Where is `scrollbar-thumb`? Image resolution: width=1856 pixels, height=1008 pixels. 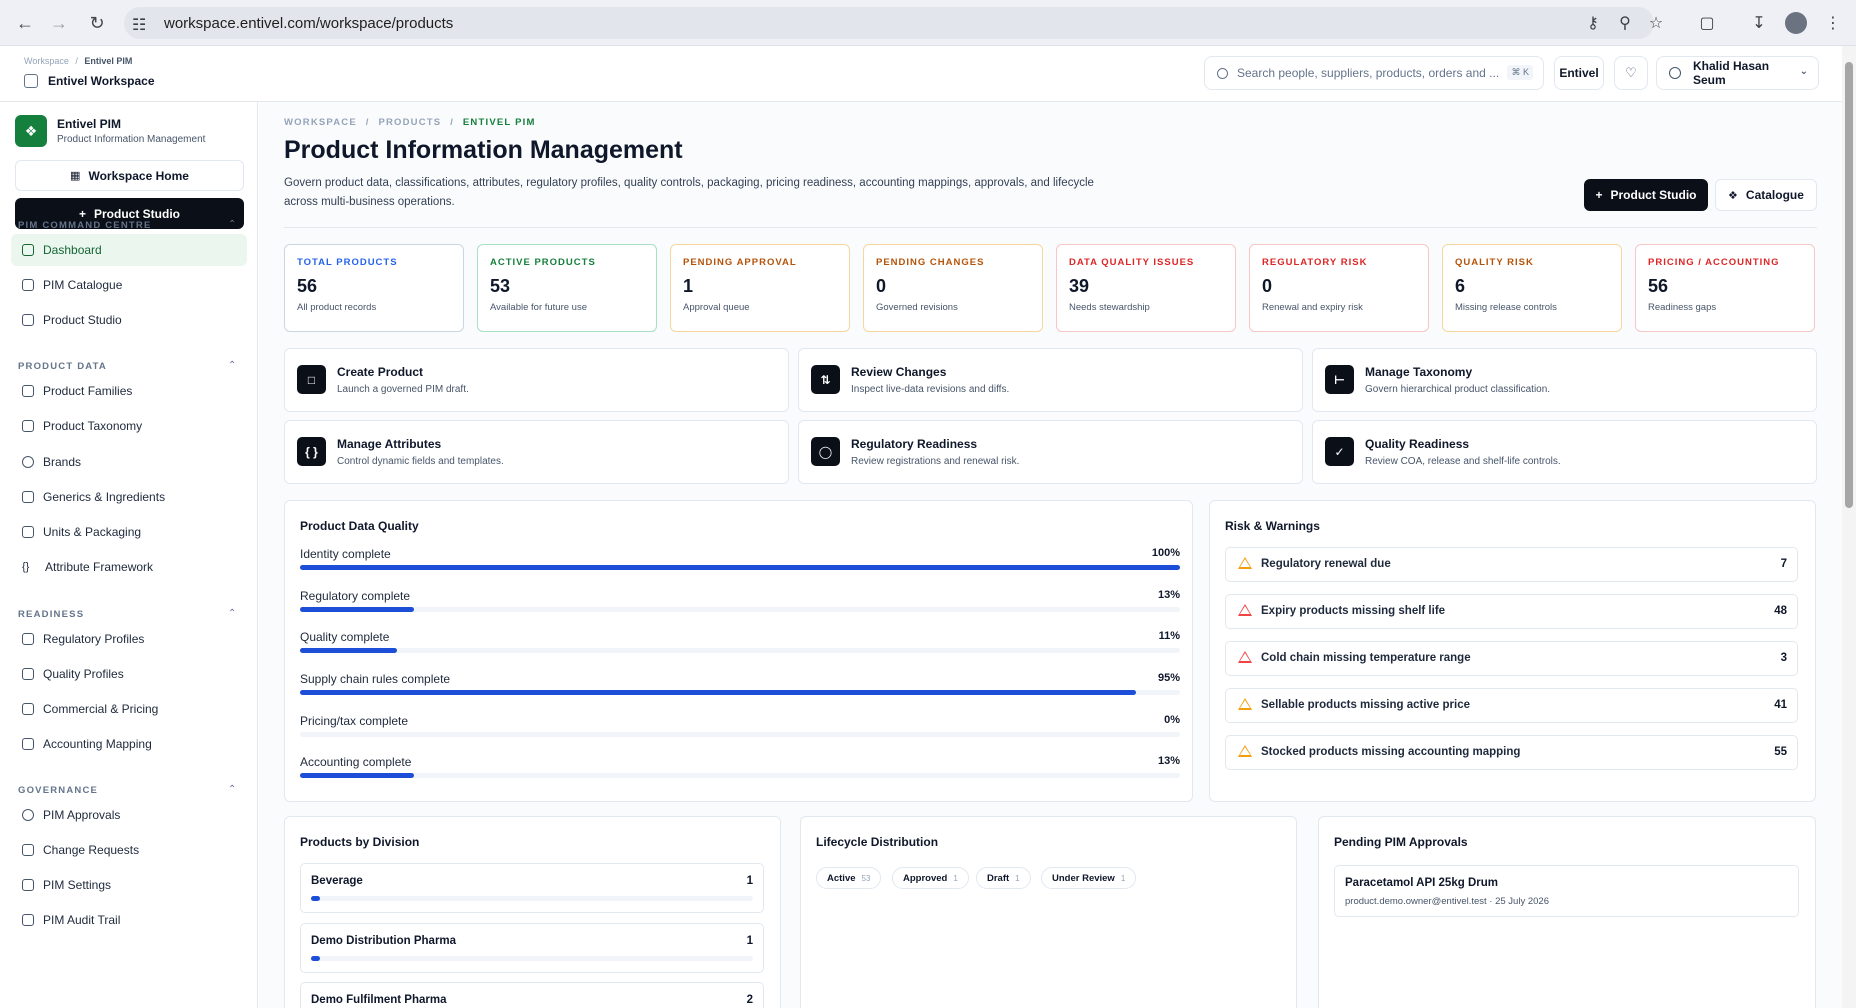
scrollbar-thumb is located at coordinates (1849, 285).